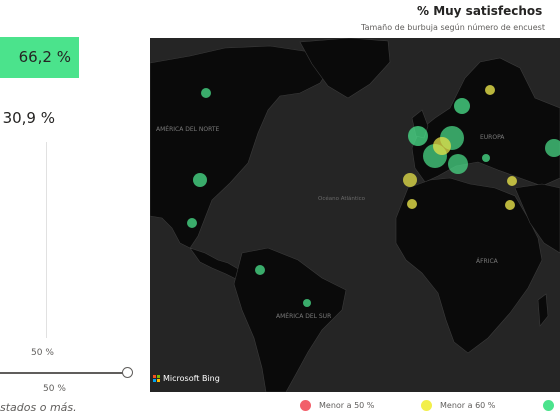  Describe the element at coordinates (39, 57) in the screenshot. I see `kpi-very-satisfied-value: 66,2 %` at that location.